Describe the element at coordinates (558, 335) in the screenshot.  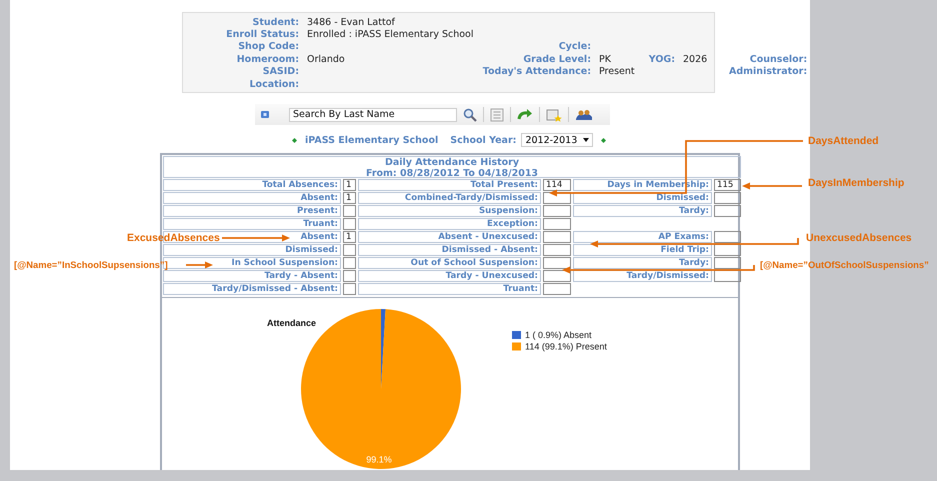
I see `legend-label: 1 ( 0.9%) Absent` at that location.